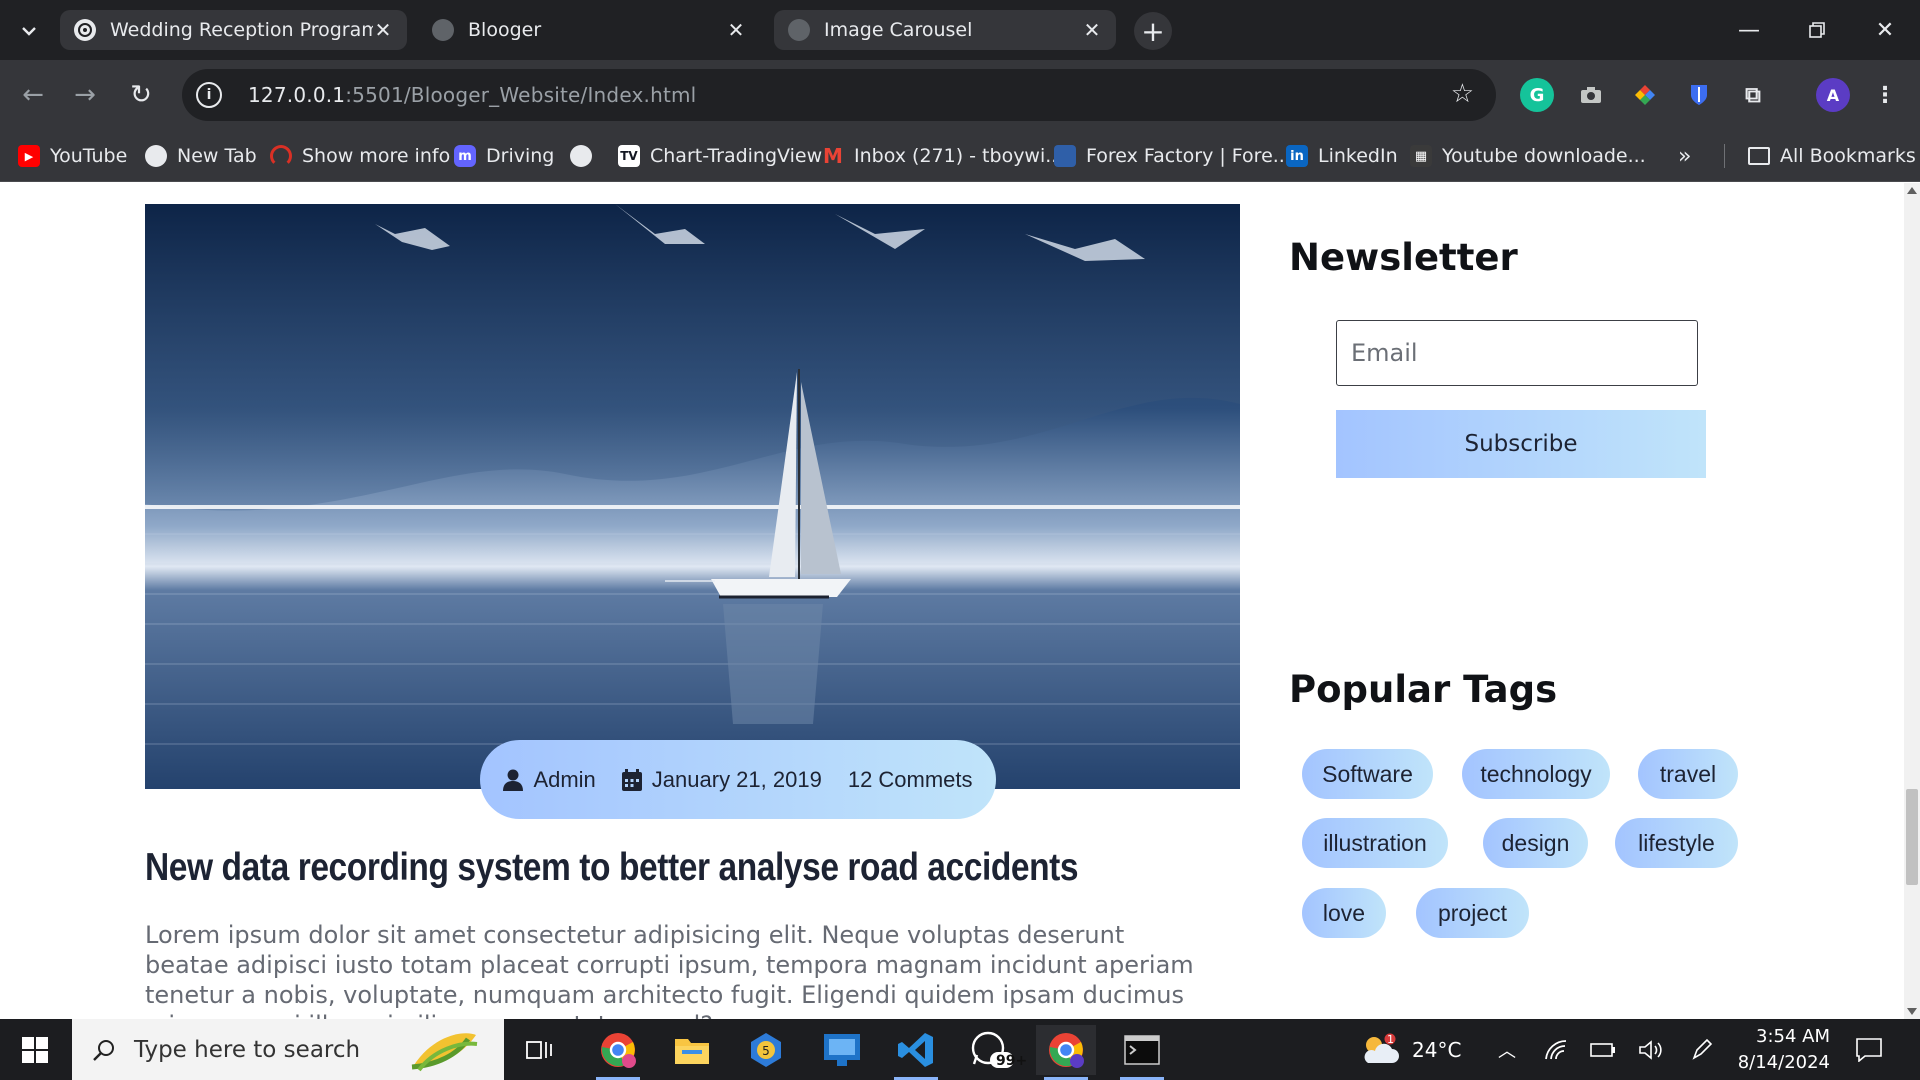 The height and width of the screenshot is (1080, 1920). I want to click on taskbar-search-box: Type here to search, so click(288, 1049).